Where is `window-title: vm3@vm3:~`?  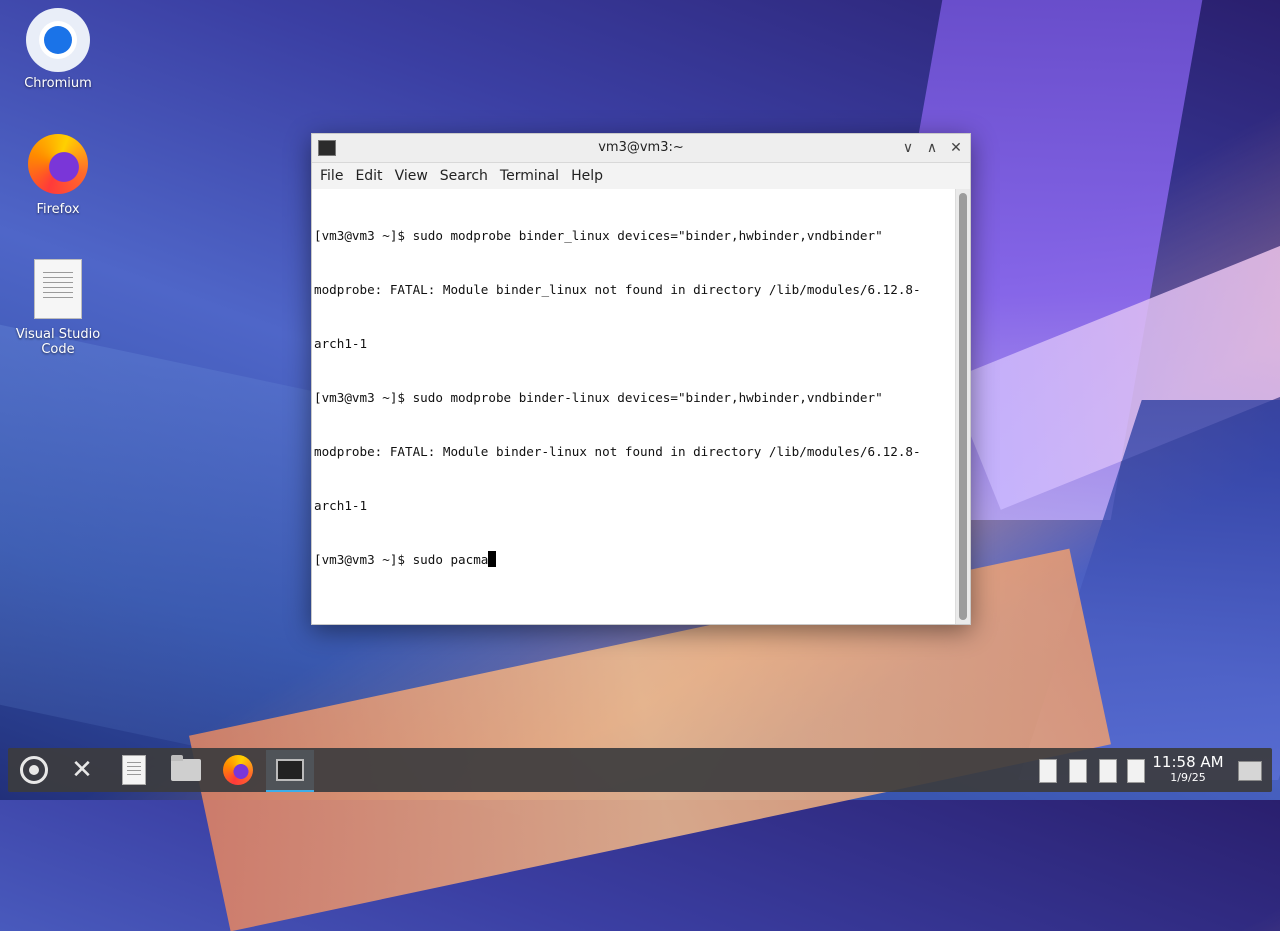
window-title: vm3@vm3:~ is located at coordinates (641, 147).